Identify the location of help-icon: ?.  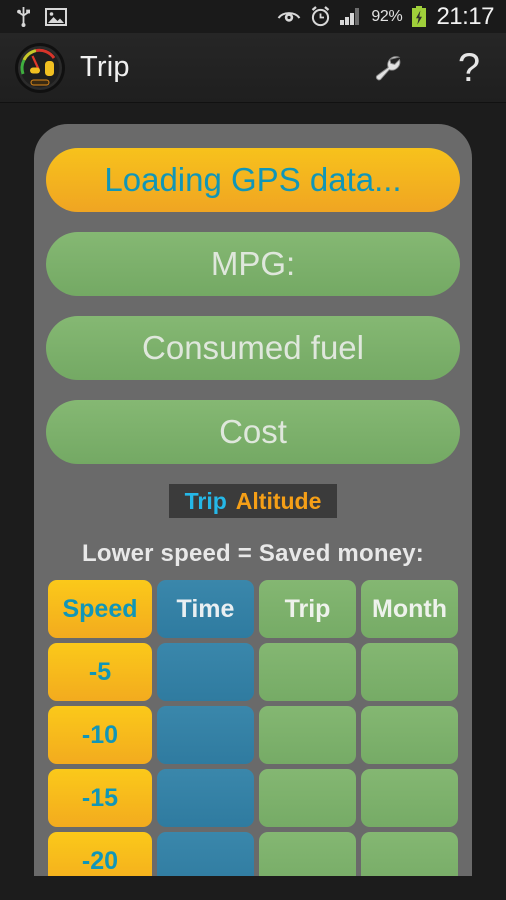
(469, 67).